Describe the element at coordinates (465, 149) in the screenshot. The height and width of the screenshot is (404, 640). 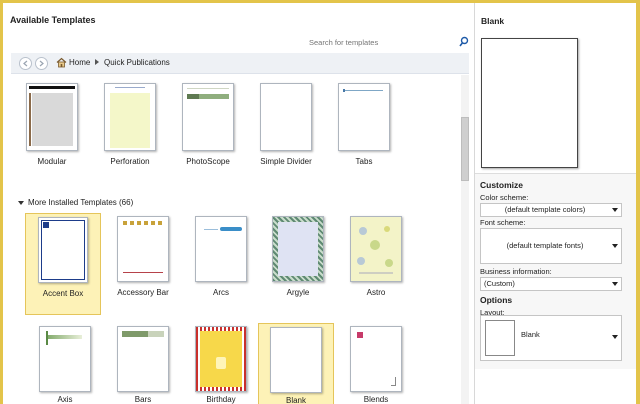
I see `scrollbar-thumb` at that location.